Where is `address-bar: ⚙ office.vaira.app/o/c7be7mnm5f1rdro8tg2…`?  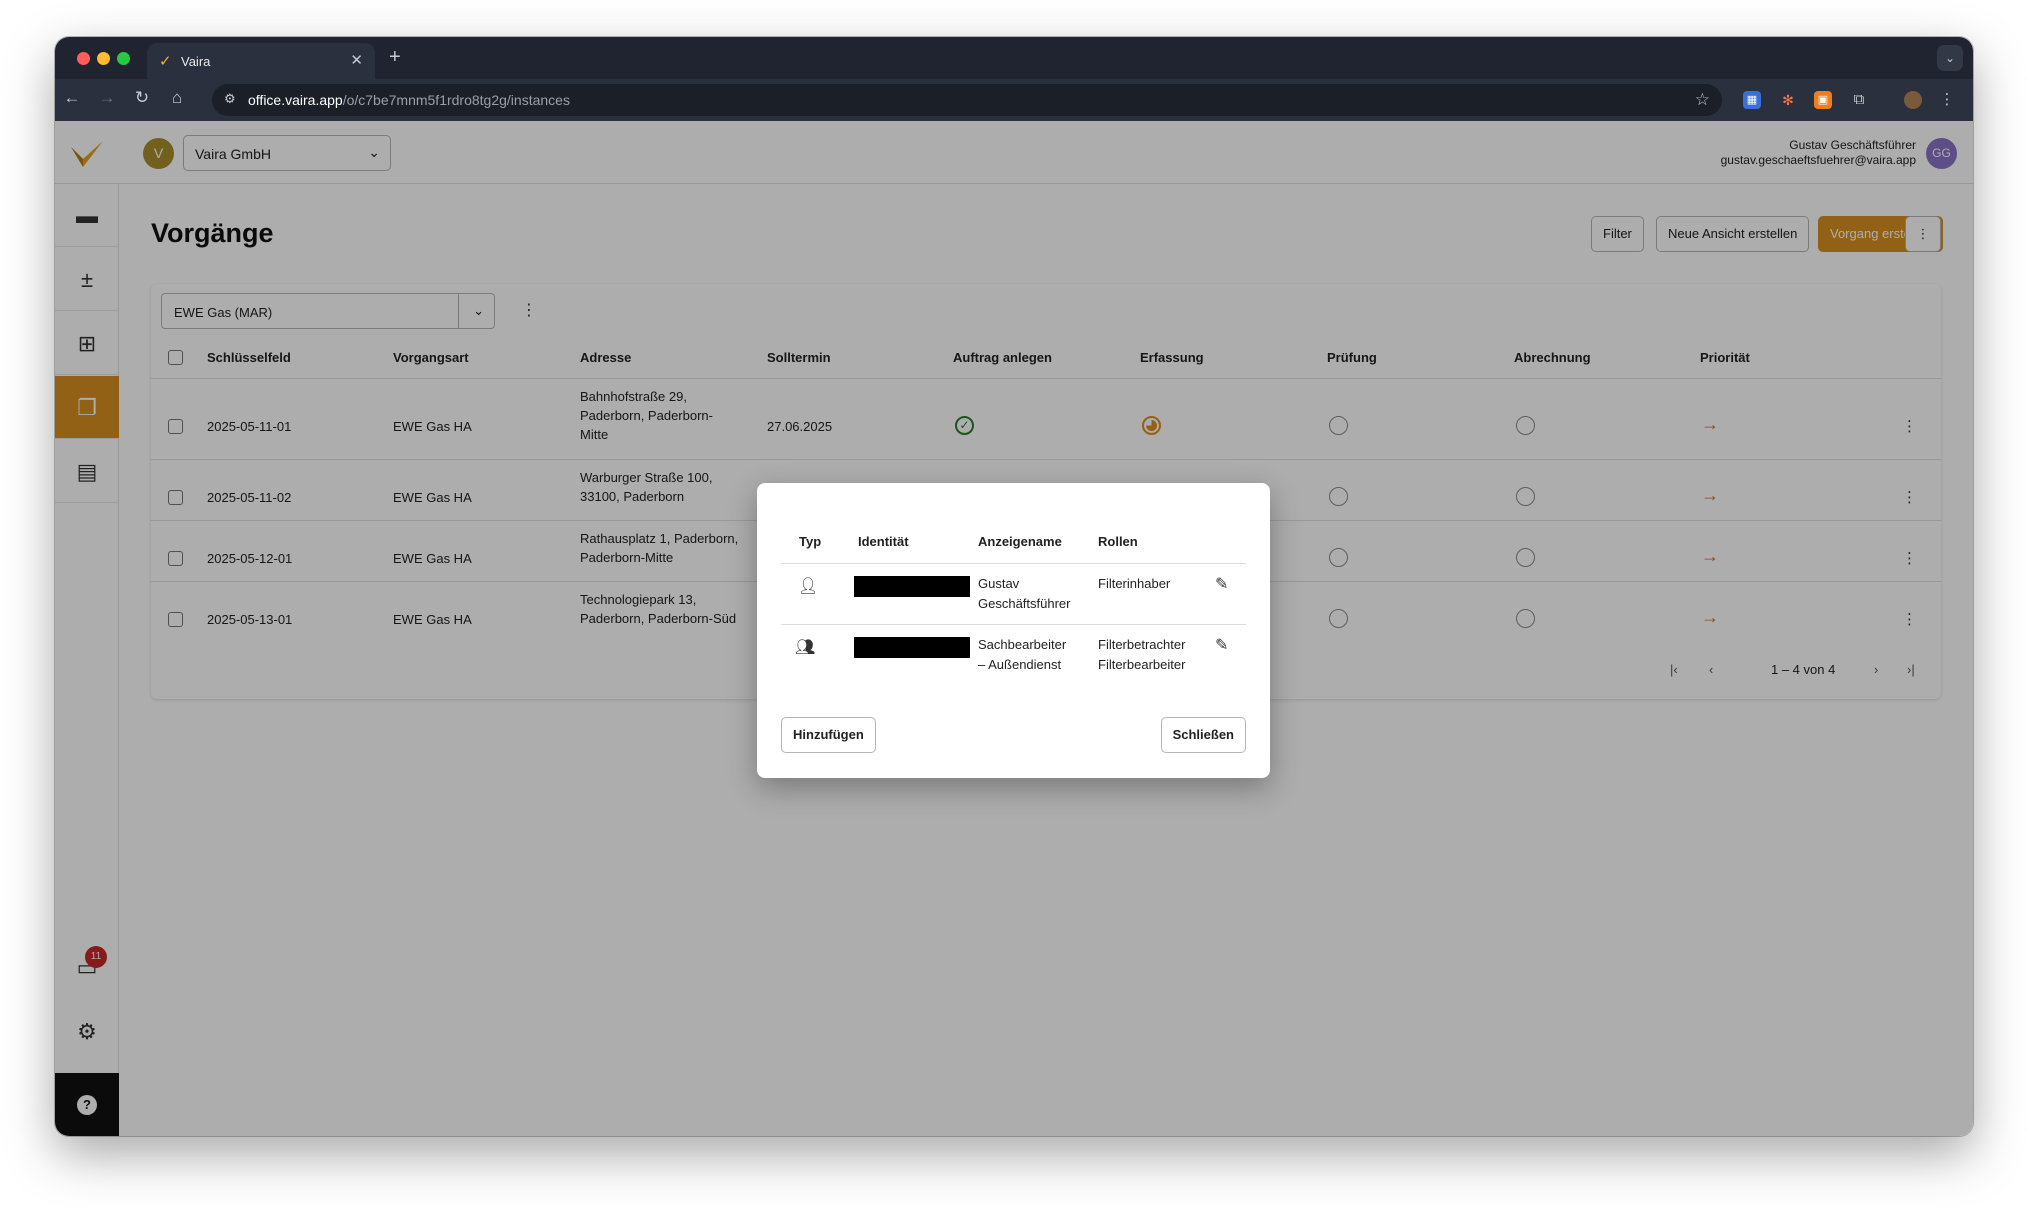 address-bar: ⚙ office.vaira.app/o/c7be7mnm5f1rdro8tg2… is located at coordinates (967, 100).